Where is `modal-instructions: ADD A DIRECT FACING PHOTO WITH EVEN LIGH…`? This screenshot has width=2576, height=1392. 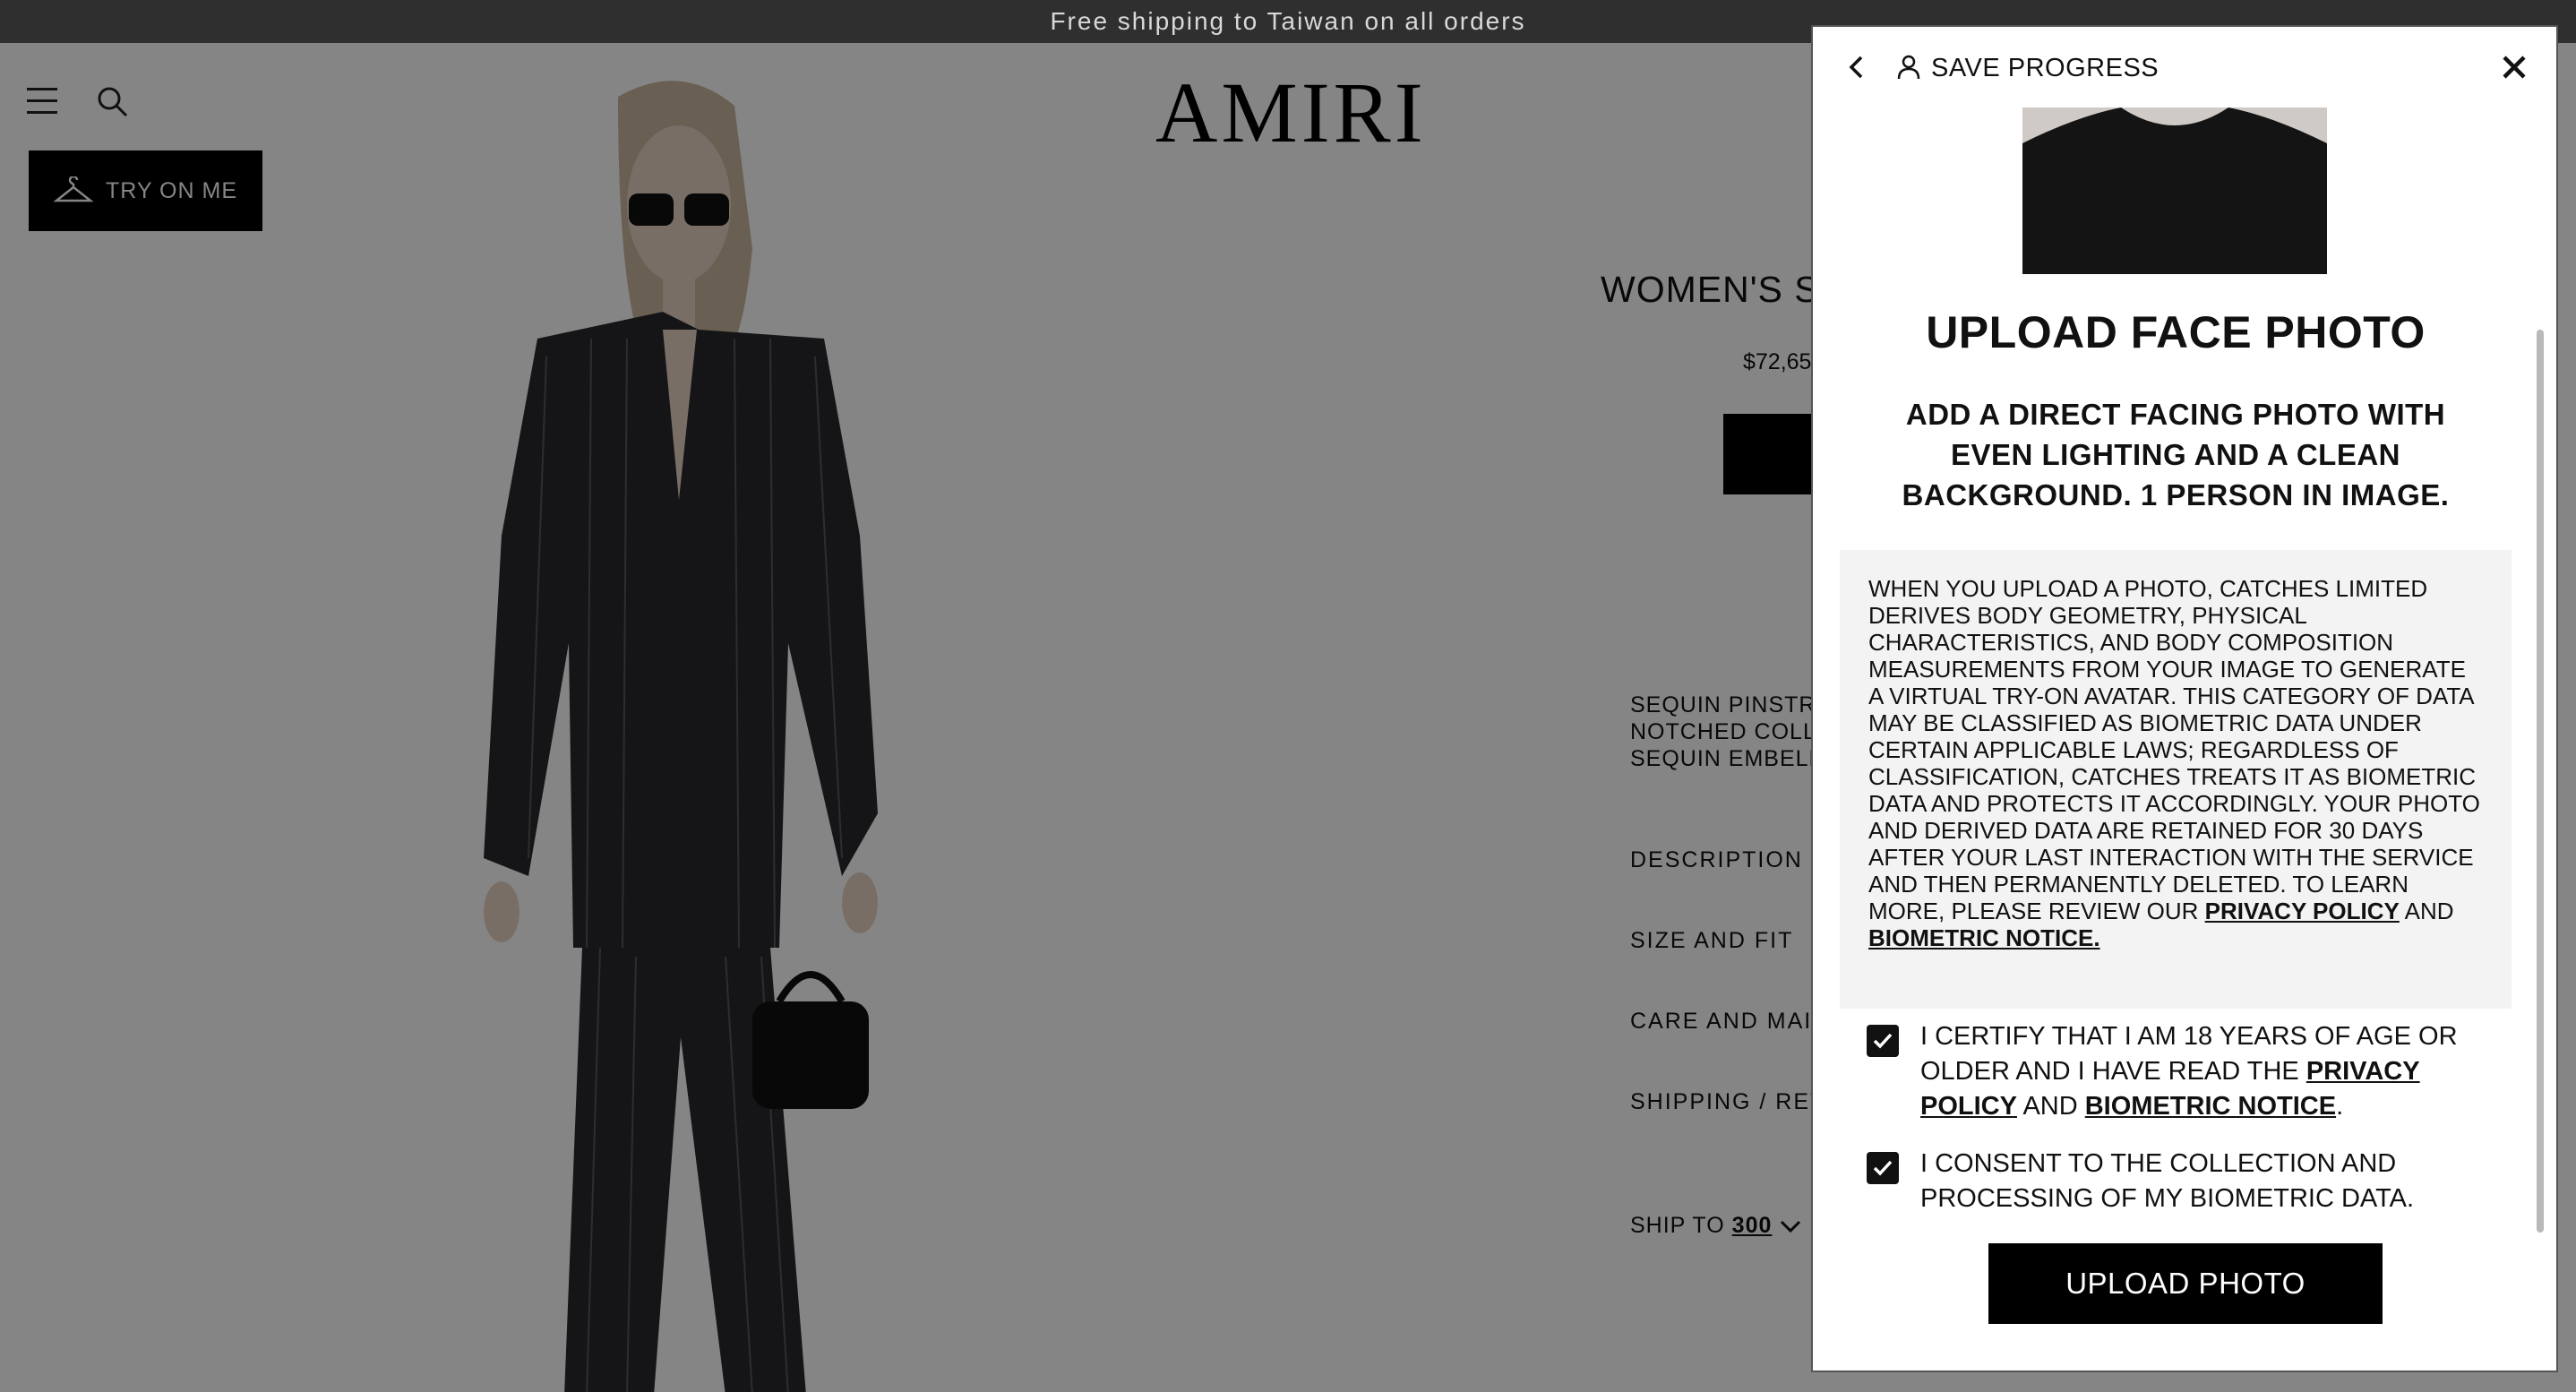 modal-instructions: ADD A DIRECT FACING PHOTO WITH EVEN LIGH… is located at coordinates (2176, 454).